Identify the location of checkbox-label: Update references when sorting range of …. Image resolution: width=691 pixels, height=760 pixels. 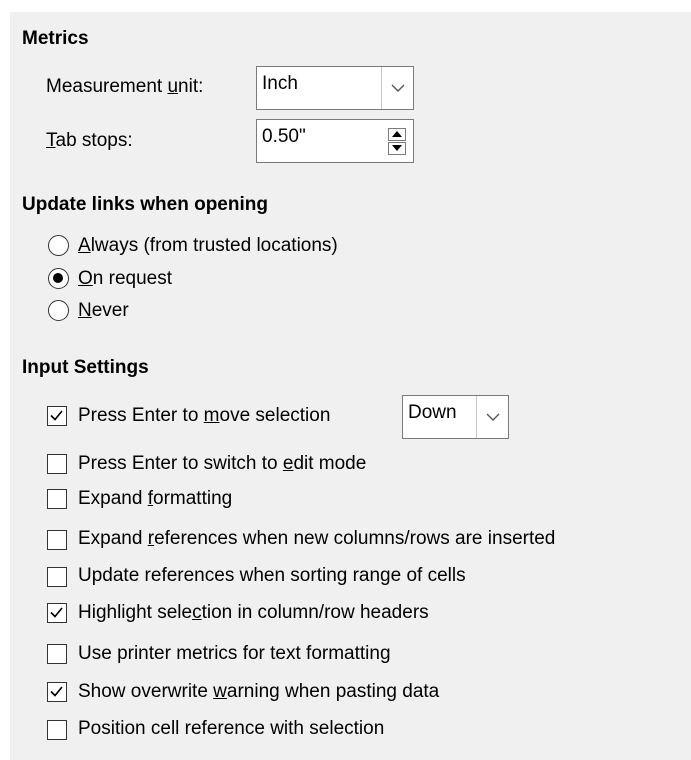
(272, 576).